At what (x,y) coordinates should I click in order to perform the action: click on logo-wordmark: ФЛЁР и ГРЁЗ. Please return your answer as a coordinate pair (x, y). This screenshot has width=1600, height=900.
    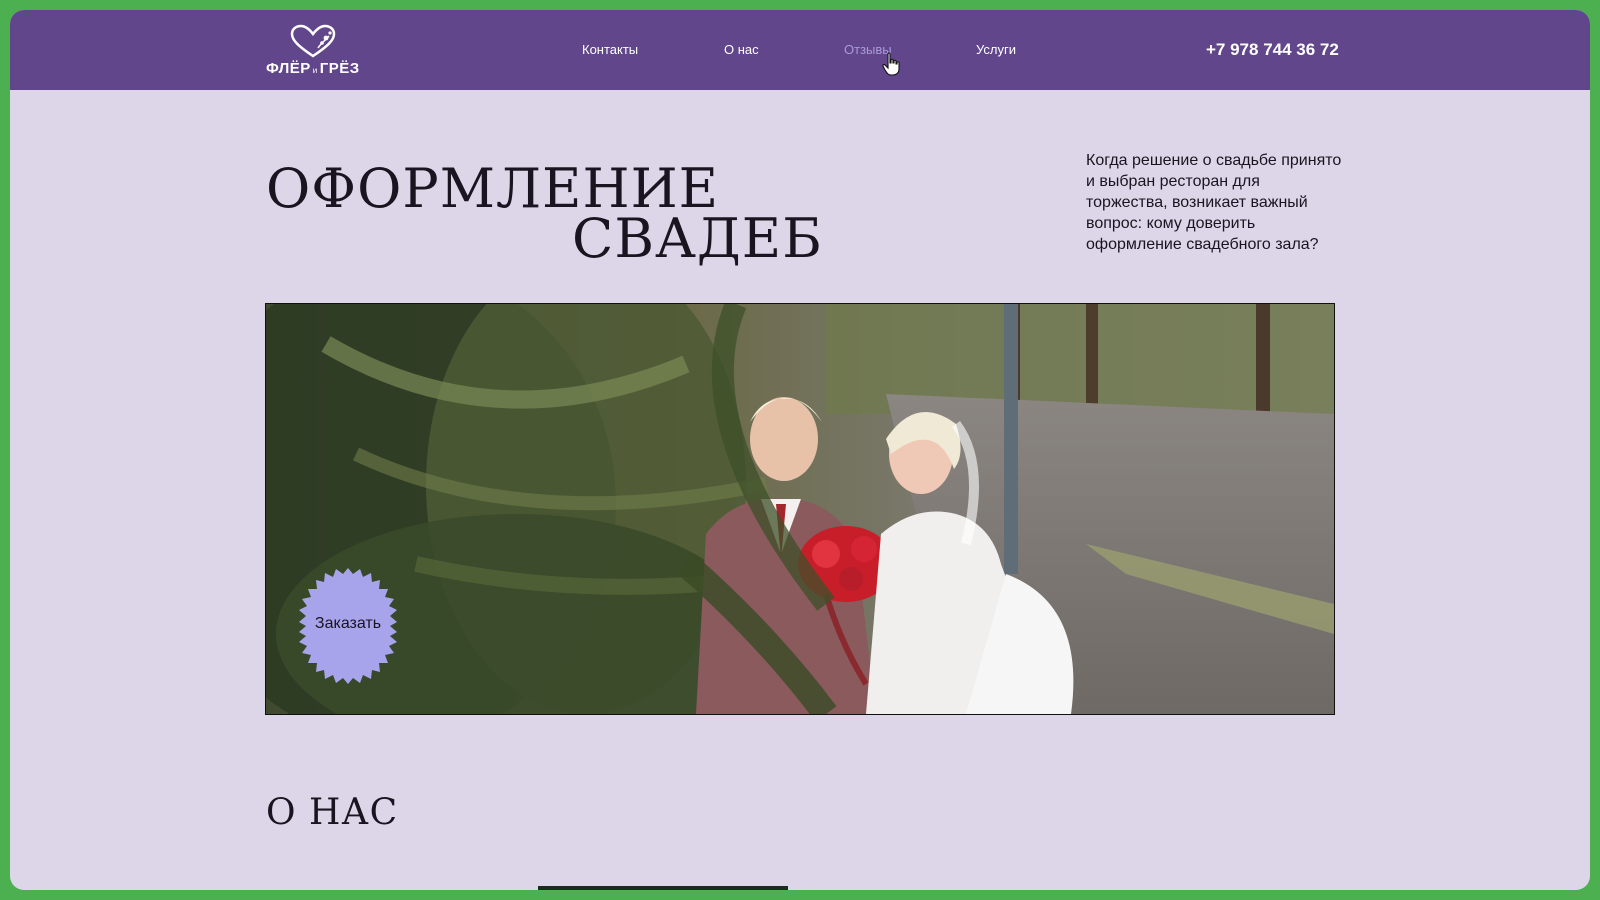
    Looking at the image, I should click on (321, 68).